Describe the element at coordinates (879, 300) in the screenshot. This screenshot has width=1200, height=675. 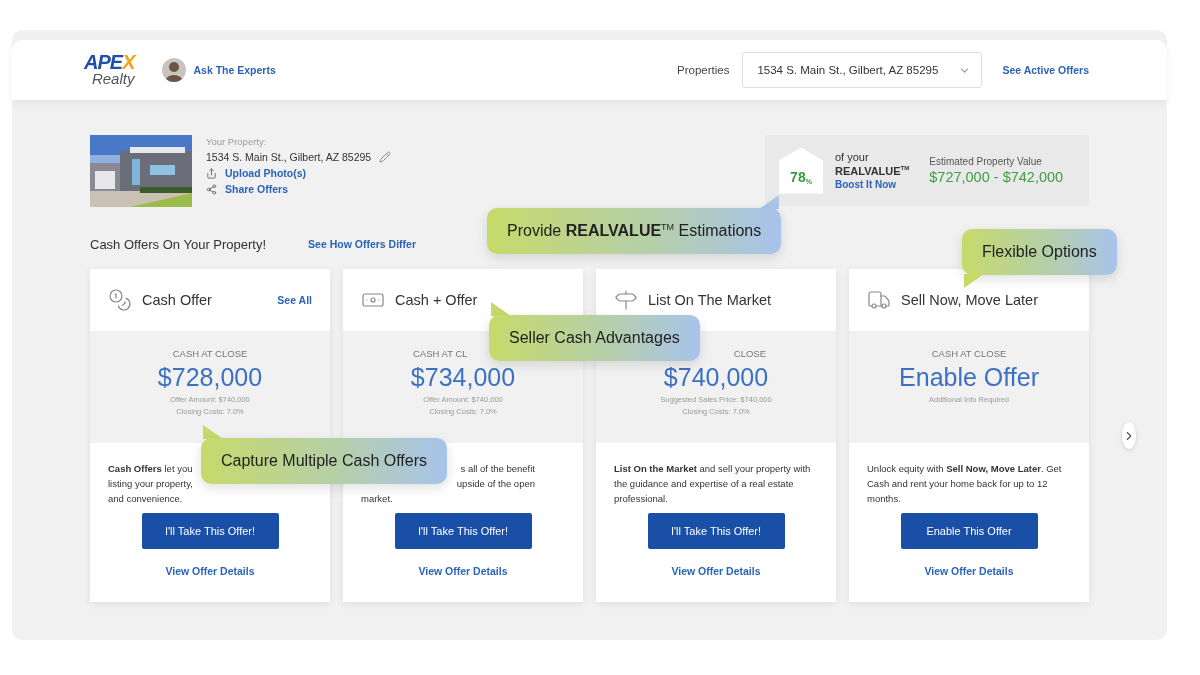
I see `truck-icon` at that location.